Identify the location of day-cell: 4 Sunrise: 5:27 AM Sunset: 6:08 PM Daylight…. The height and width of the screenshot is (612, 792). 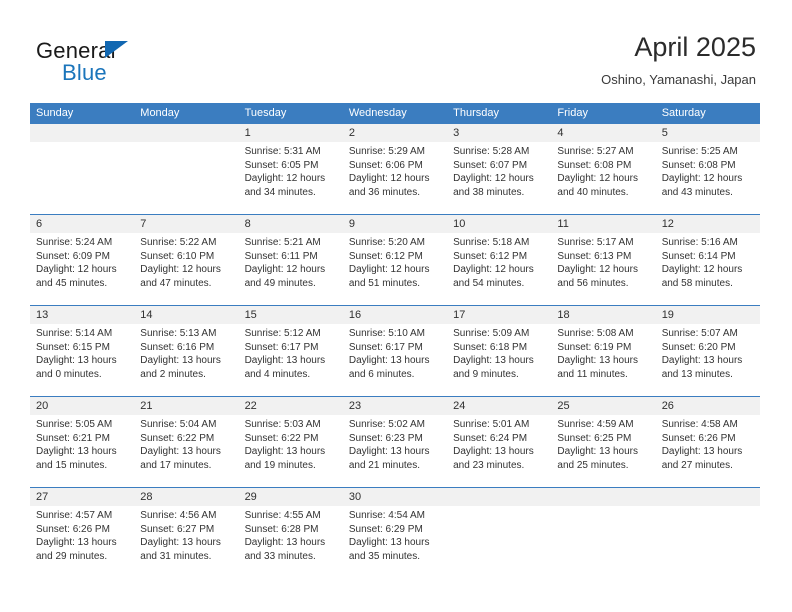
(603, 169).